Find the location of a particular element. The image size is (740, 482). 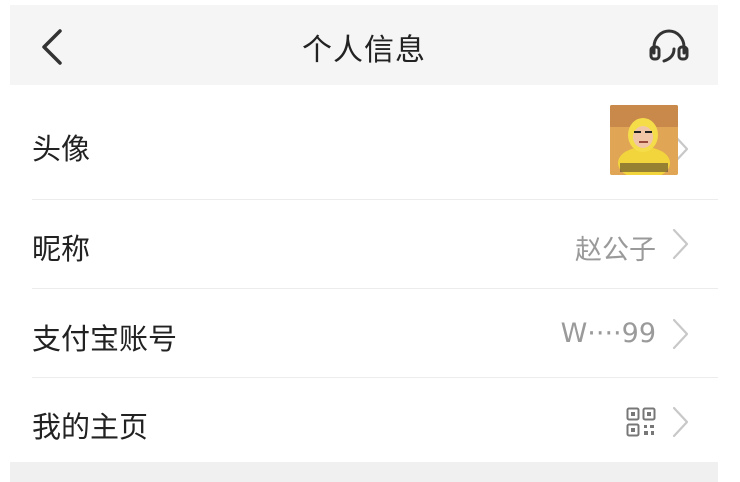

section-separator is located at coordinates (364, 472).